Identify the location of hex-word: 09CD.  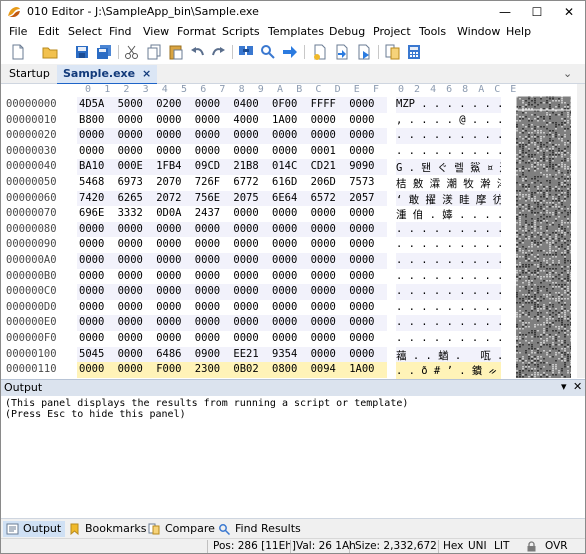
(211, 166).